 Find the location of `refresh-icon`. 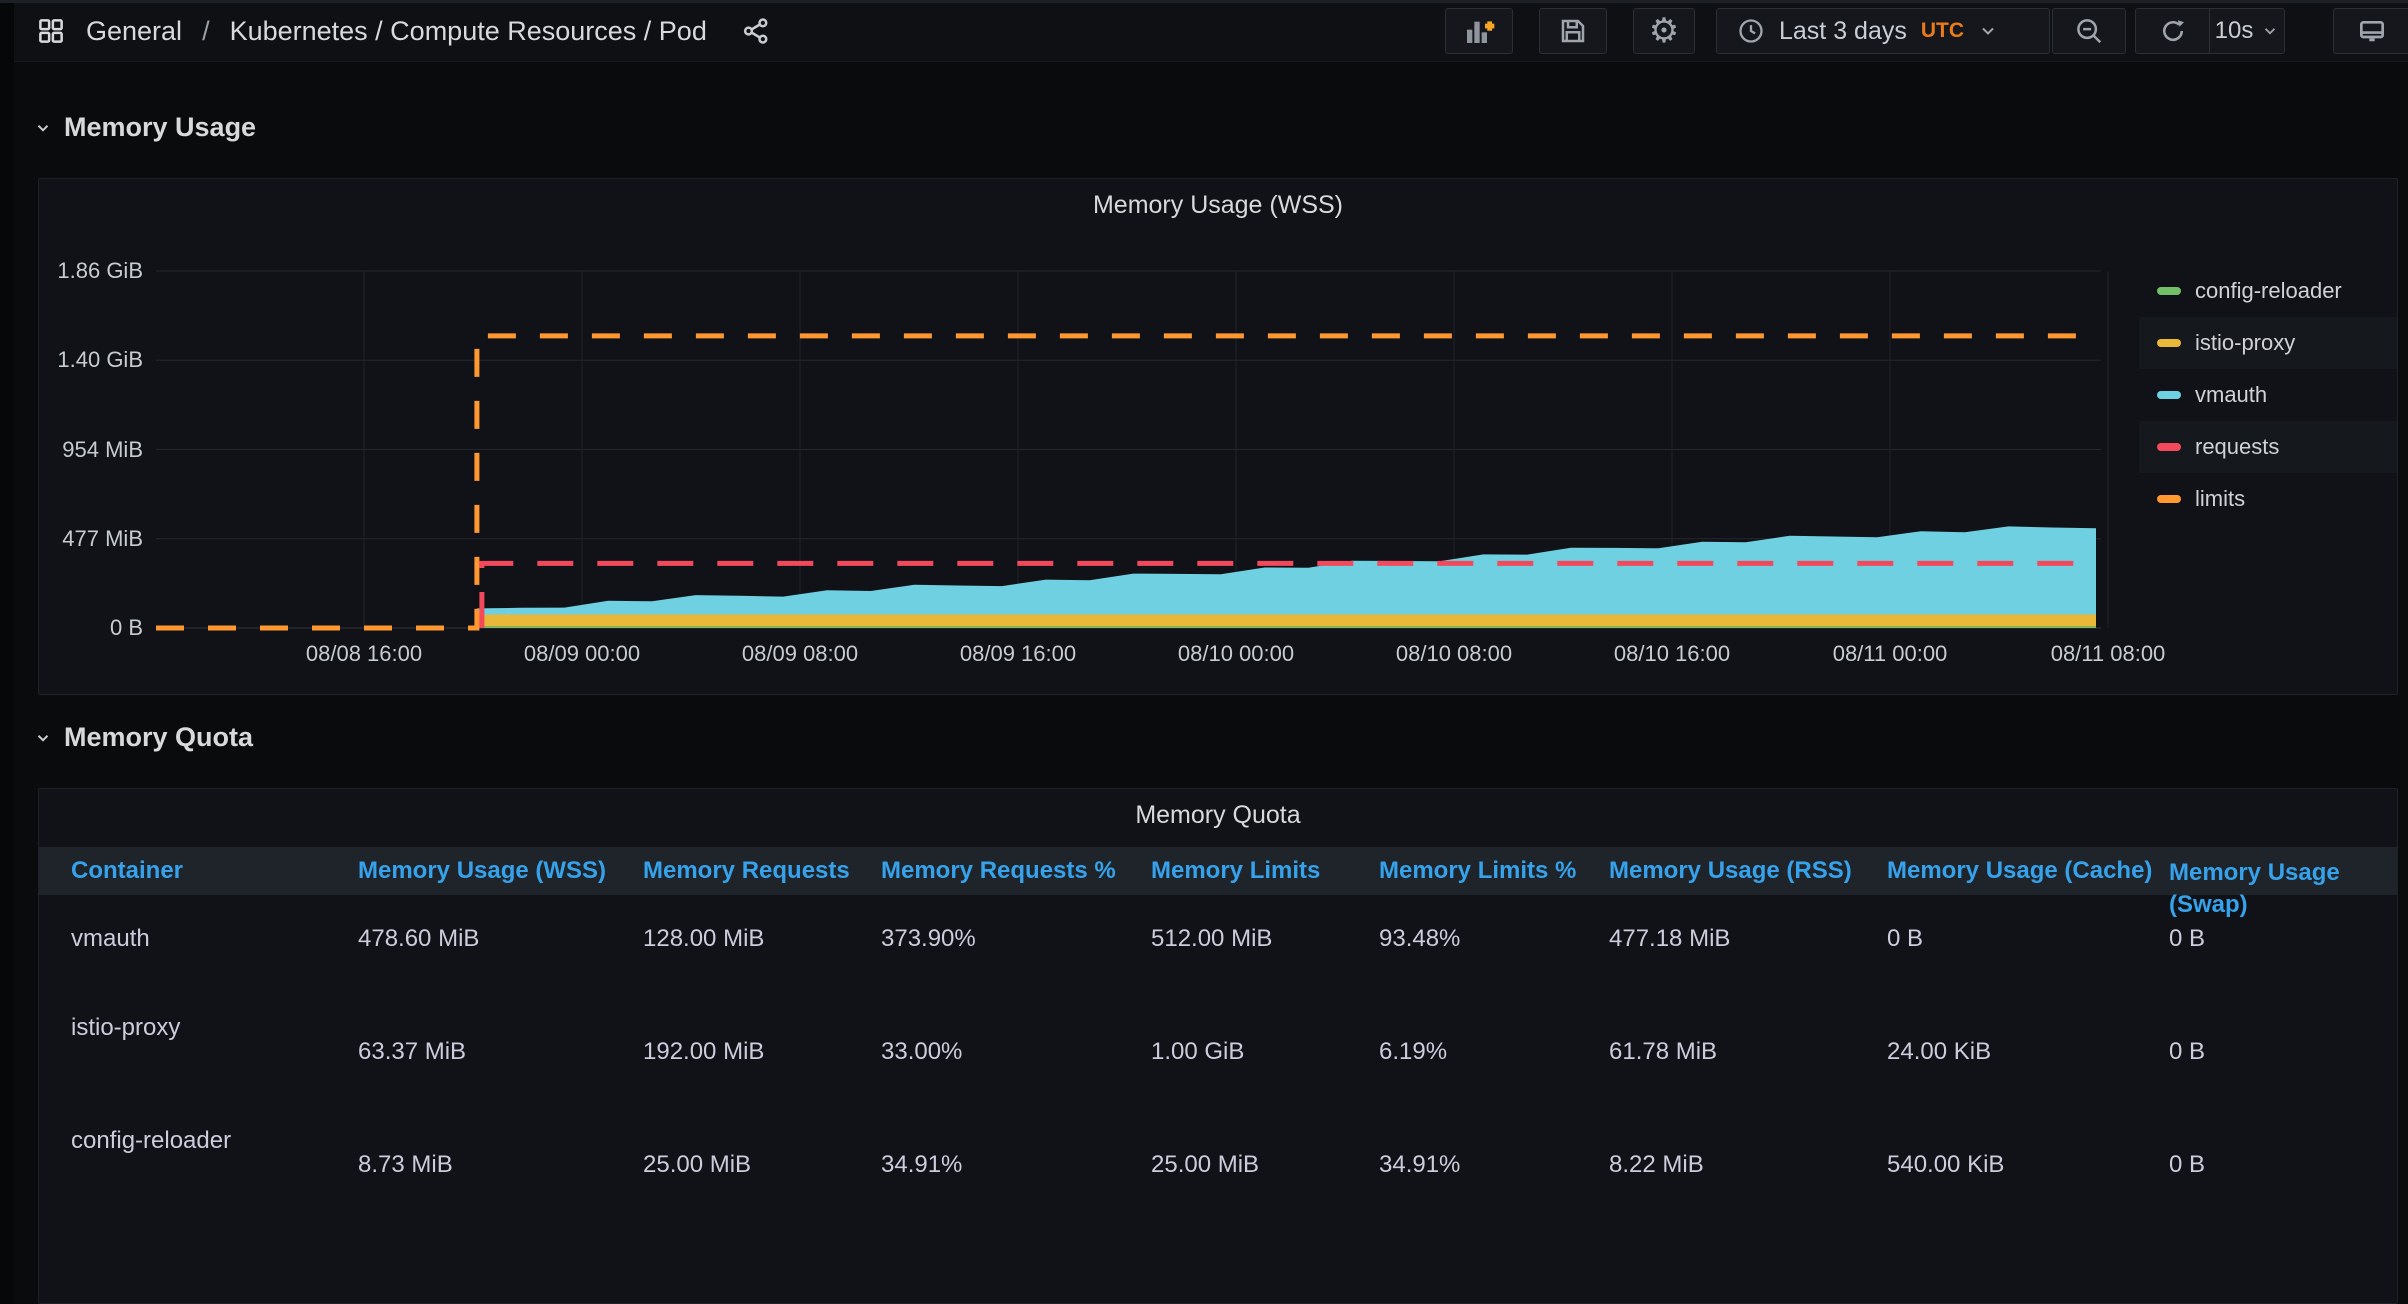

refresh-icon is located at coordinates (2173, 31).